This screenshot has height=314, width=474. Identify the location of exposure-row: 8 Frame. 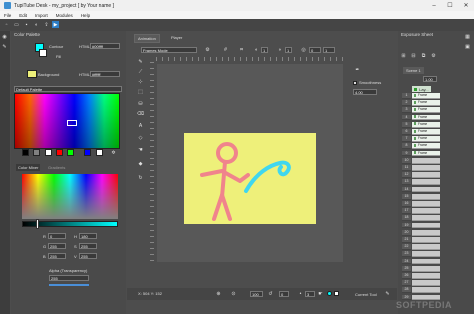
(421, 146).